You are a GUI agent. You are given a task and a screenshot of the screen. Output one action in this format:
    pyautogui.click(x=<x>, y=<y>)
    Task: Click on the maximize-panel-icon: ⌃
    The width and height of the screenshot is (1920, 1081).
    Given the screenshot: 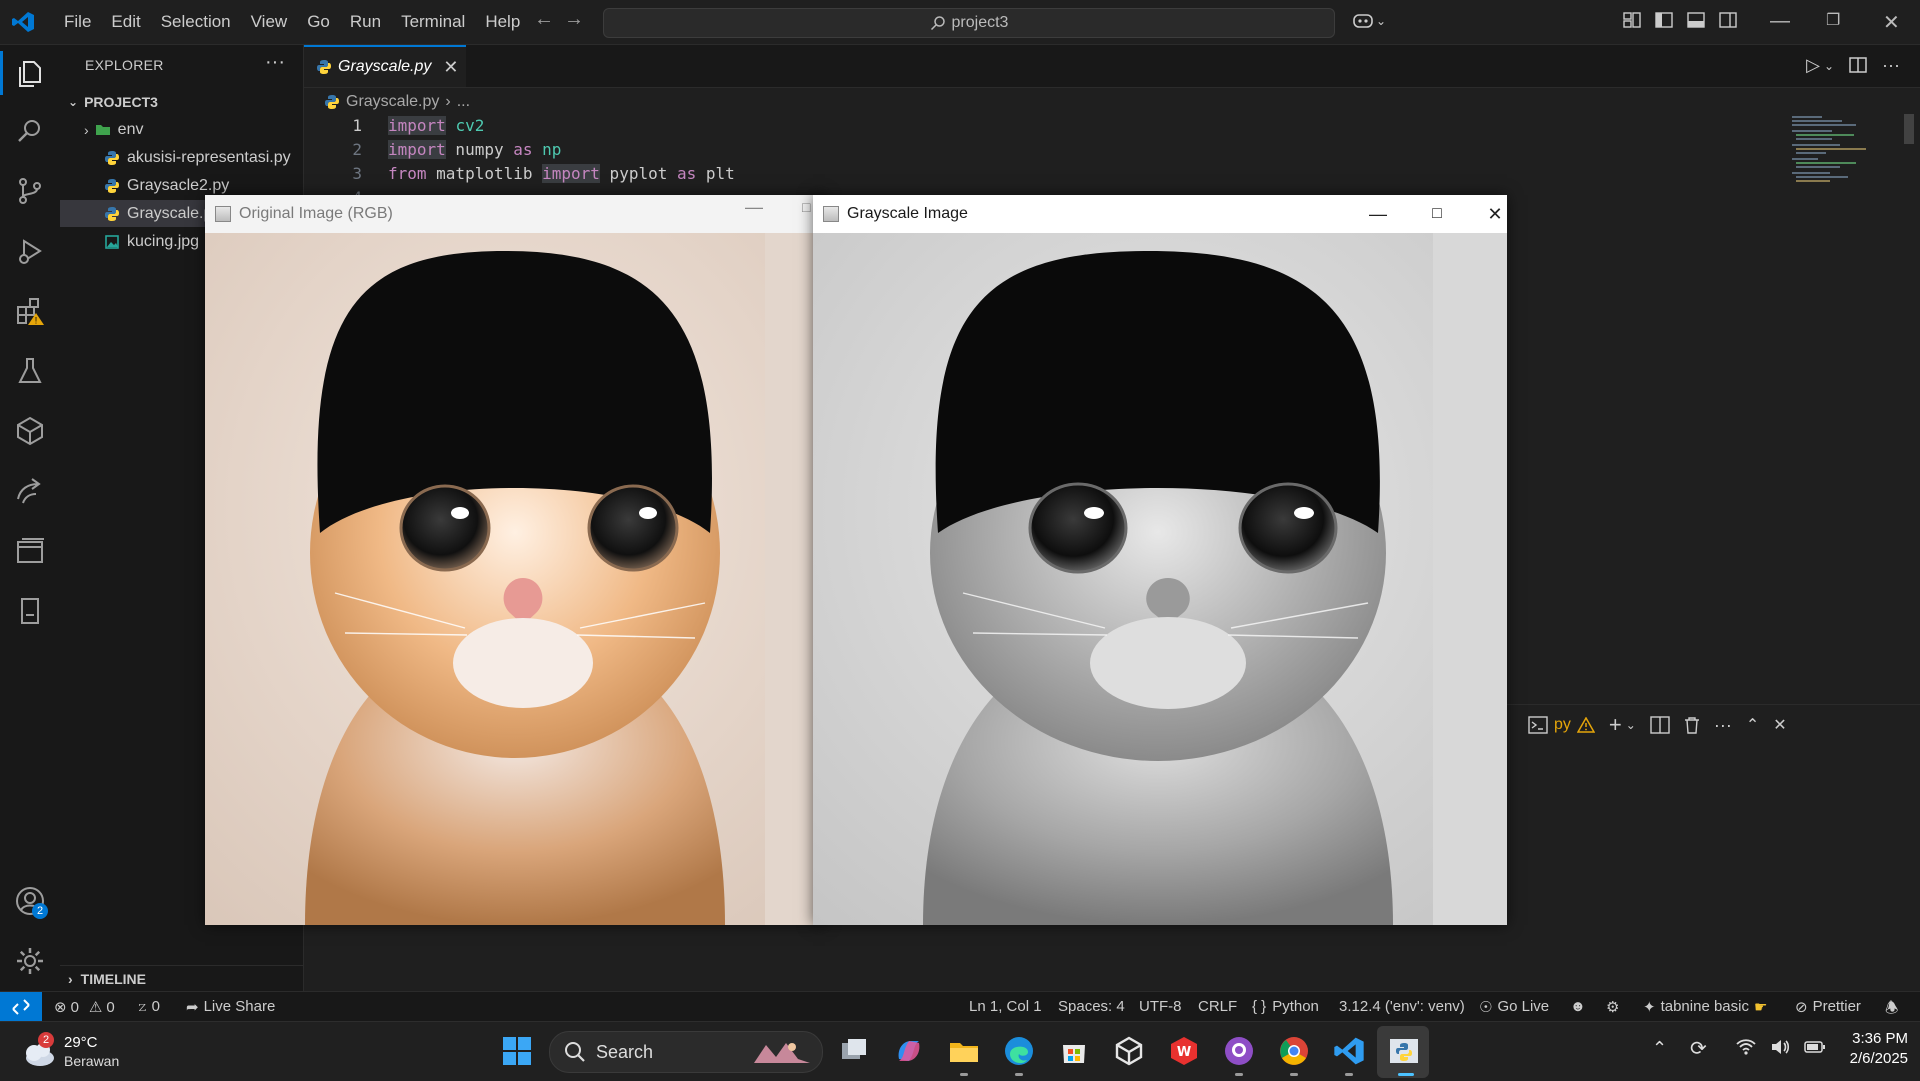 What is the action you would take?
    pyautogui.click(x=1752, y=725)
    